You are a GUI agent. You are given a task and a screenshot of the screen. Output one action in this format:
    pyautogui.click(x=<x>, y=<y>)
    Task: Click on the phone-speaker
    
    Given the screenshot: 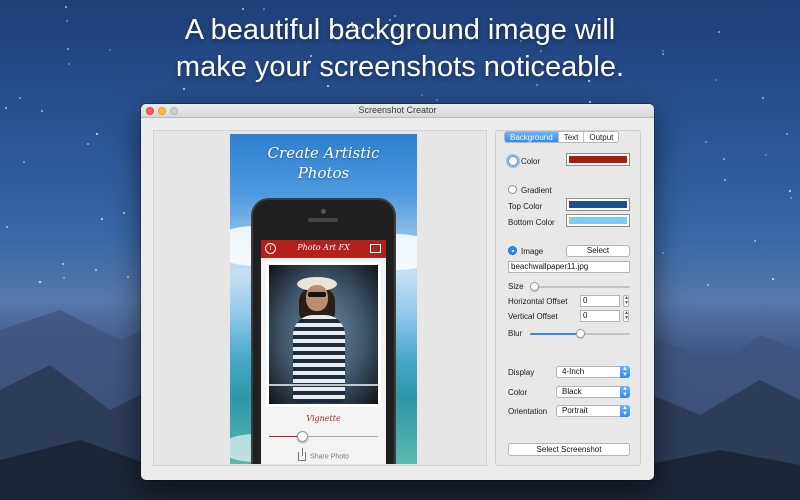 What is the action you would take?
    pyautogui.click(x=323, y=220)
    